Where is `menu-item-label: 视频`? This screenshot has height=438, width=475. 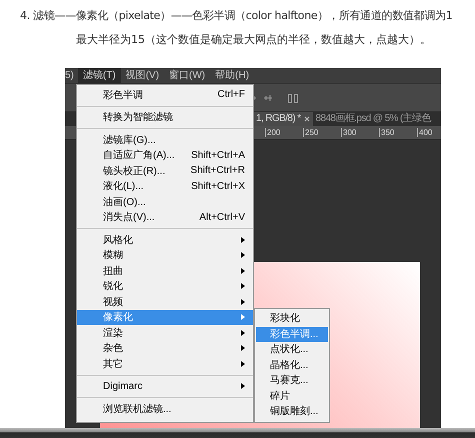
menu-item-label: 视频 is located at coordinates (113, 302).